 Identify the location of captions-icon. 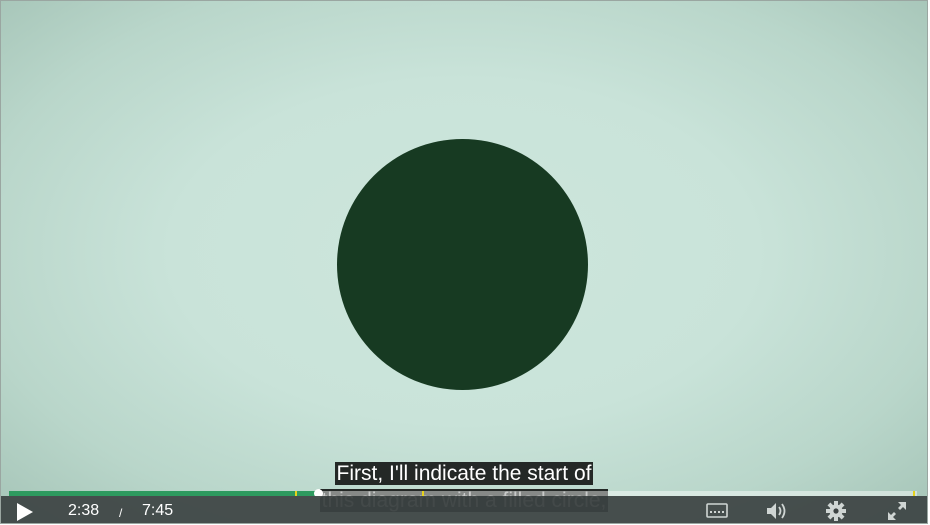
(717, 511).